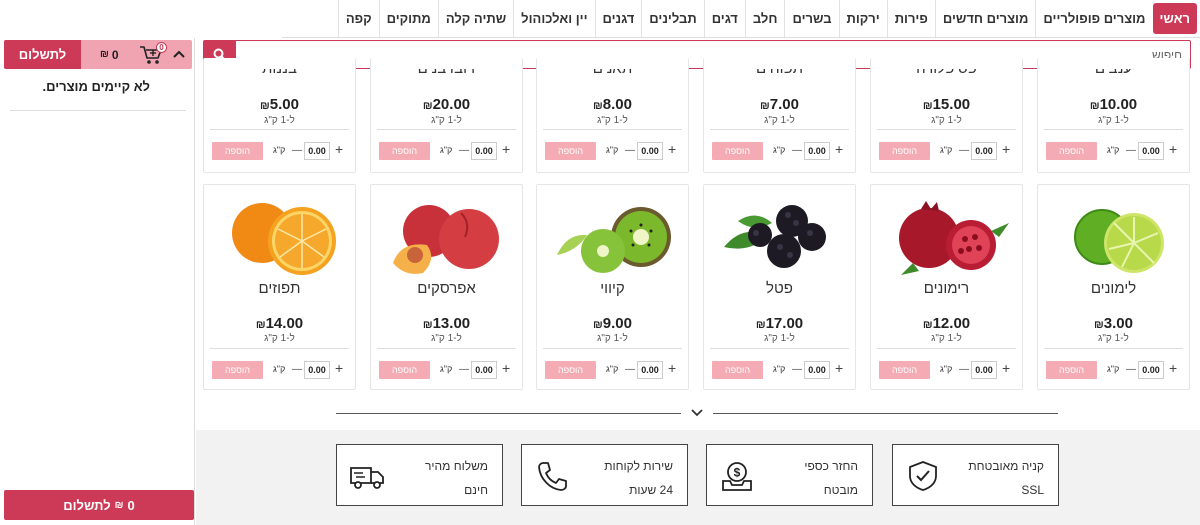  What do you see at coordinates (612, 73) in the screenshot?
I see `product-name: תאנים` at bounding box center [612, 73].